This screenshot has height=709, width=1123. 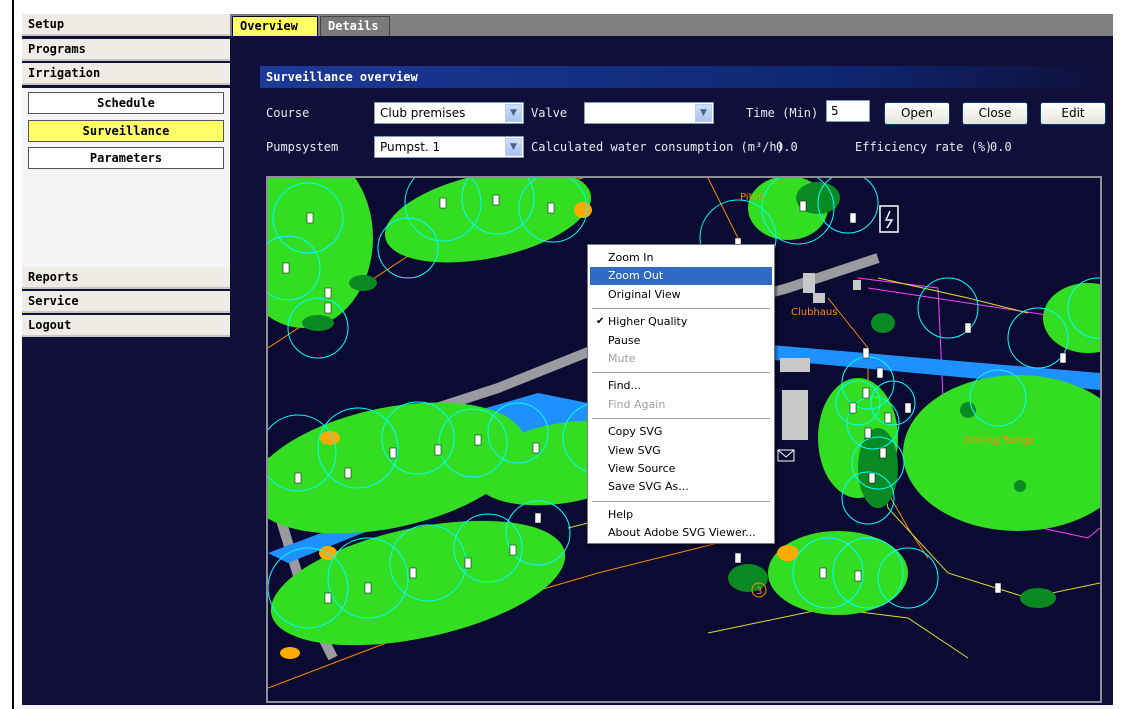 What do you see at coordinates (410, 147) in the screenshot?
I see `pumpsystem-select-value: Pumpst. 1` at bounding box center [410, 147].